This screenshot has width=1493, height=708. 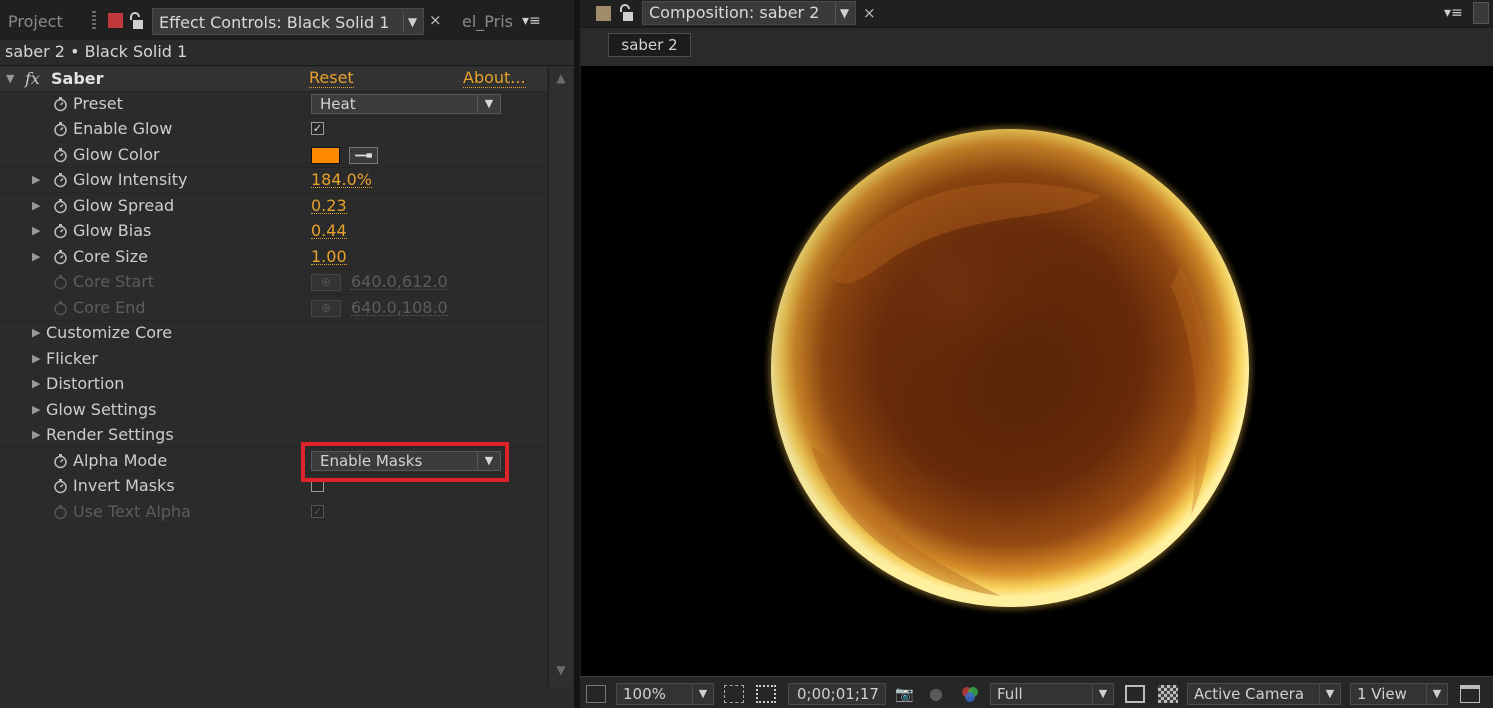 What do you see at coordinates (273, 410) in the screenshot?
I see `group-glow-settings: ▶ Glow Settings` at bounding box center [273, 410].